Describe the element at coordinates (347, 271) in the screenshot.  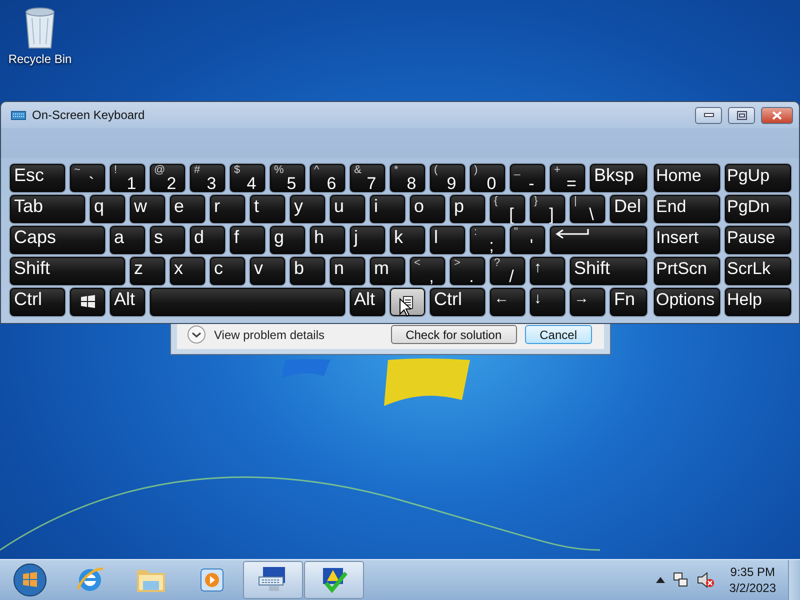
I see `keyboard-key: n` at that location.